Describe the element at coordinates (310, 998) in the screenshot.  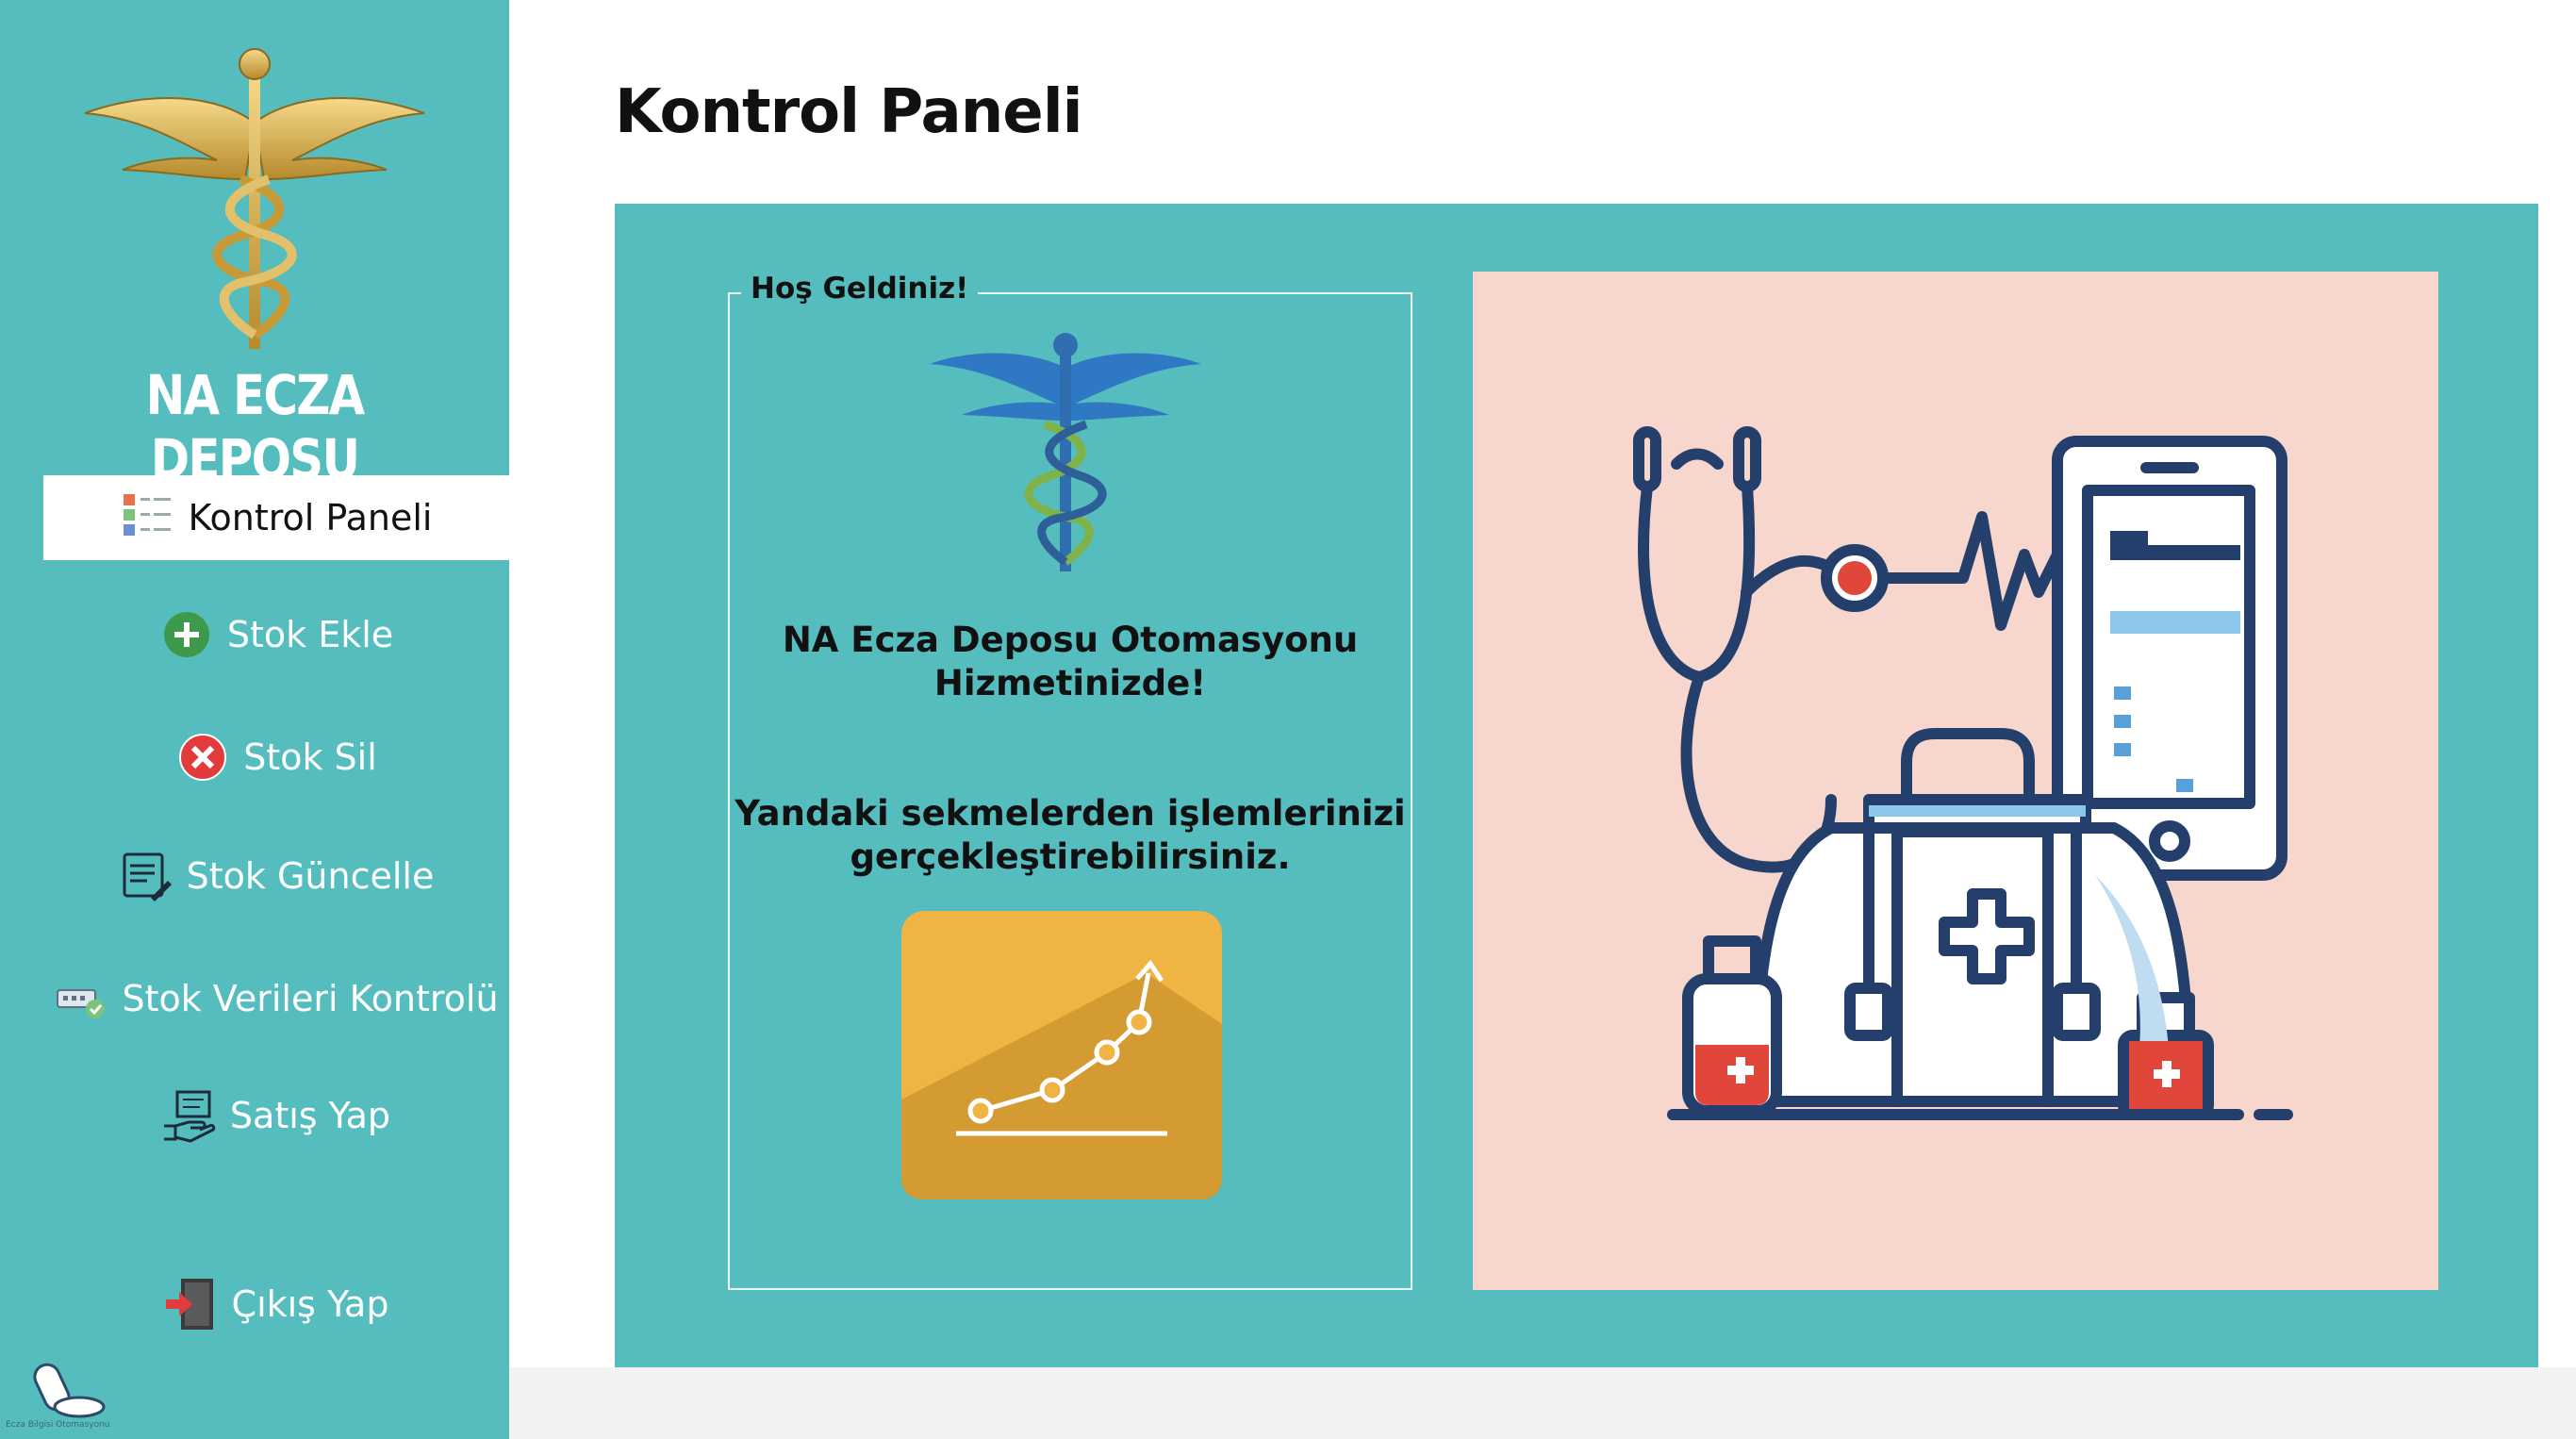
I see `sidebar-item-label: Stok Verileri Kontrolü` at that location.